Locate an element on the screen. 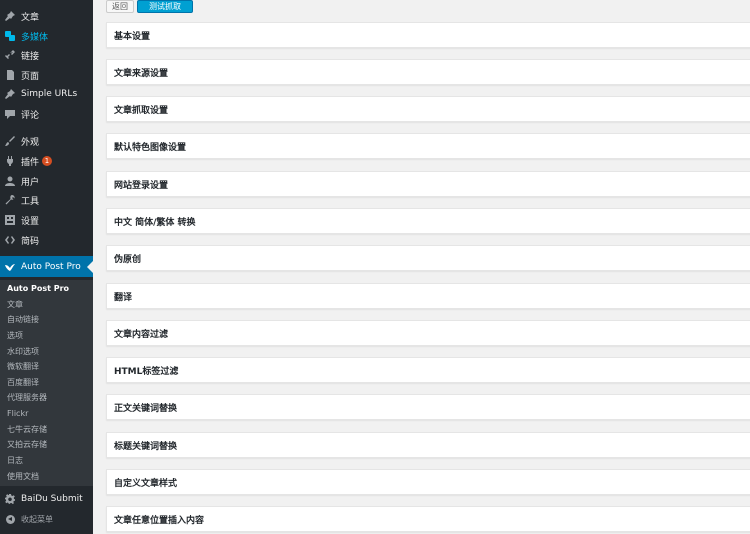 The width and height of the screenshot is (750, 534). sidebar-item-users: 用户 is located at coordinates (46, 181).